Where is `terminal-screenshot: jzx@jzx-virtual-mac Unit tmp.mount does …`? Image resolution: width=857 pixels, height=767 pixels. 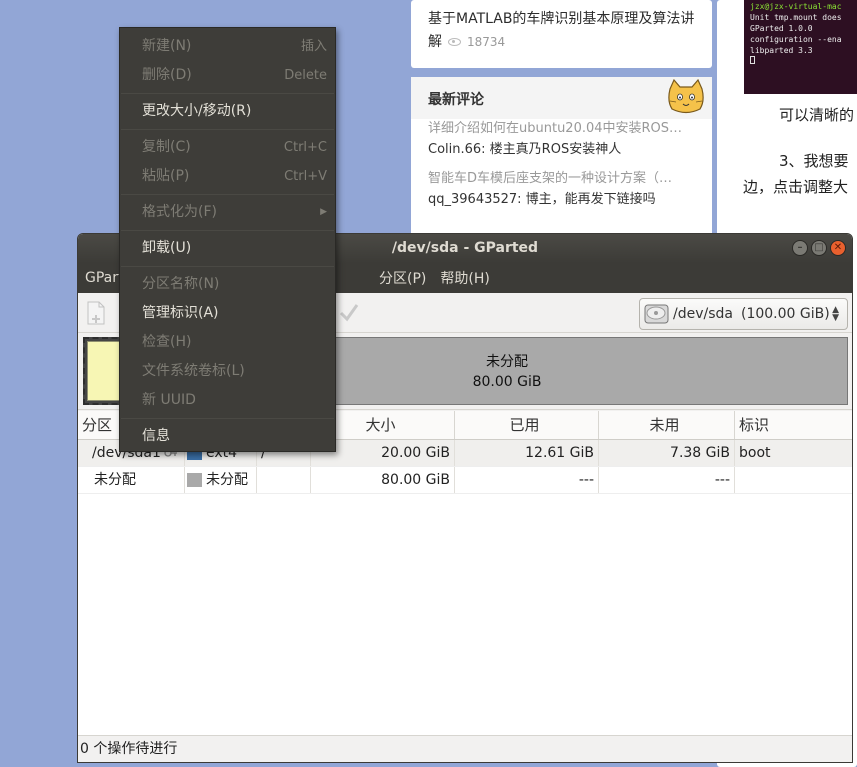
terminal-screenshot: jzx@jzx-virtual-mac Unit tmp.mount does … is located at coordinates (800, 47).